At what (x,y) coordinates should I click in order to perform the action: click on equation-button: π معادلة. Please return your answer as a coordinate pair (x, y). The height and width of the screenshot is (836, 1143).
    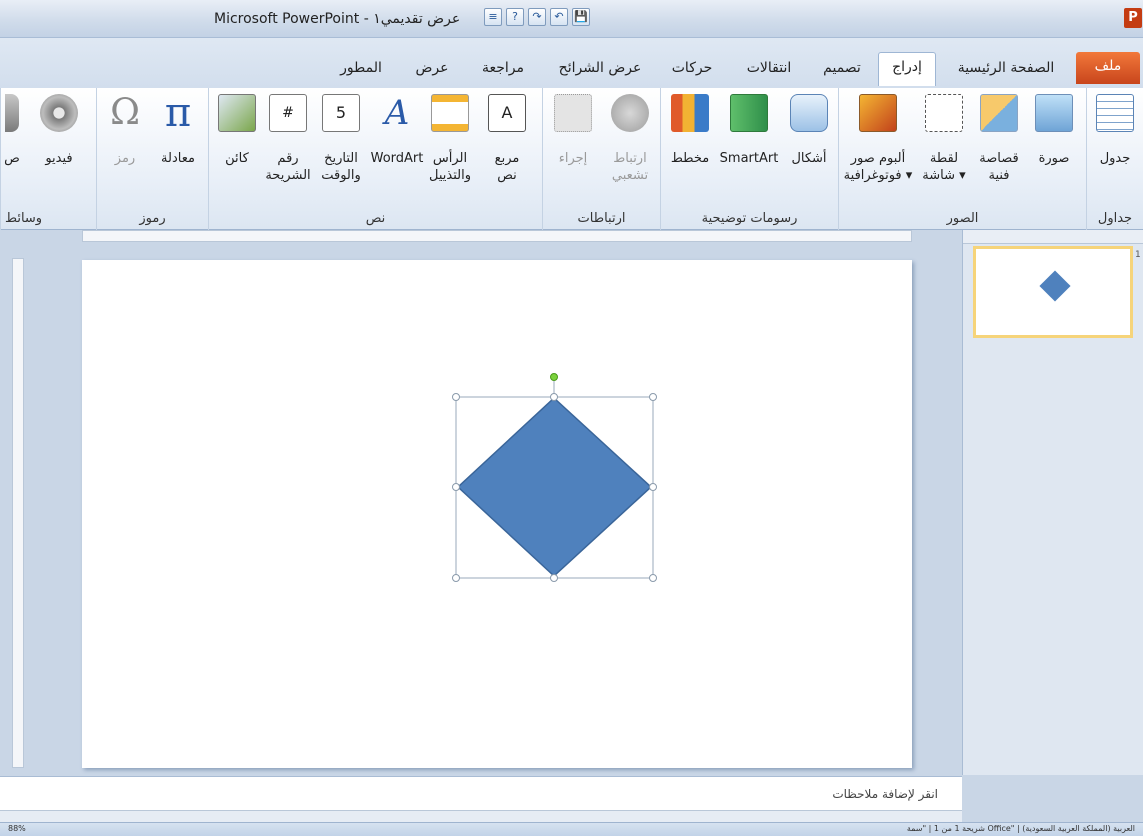
    Looking at the image, I should click on (178, 128).